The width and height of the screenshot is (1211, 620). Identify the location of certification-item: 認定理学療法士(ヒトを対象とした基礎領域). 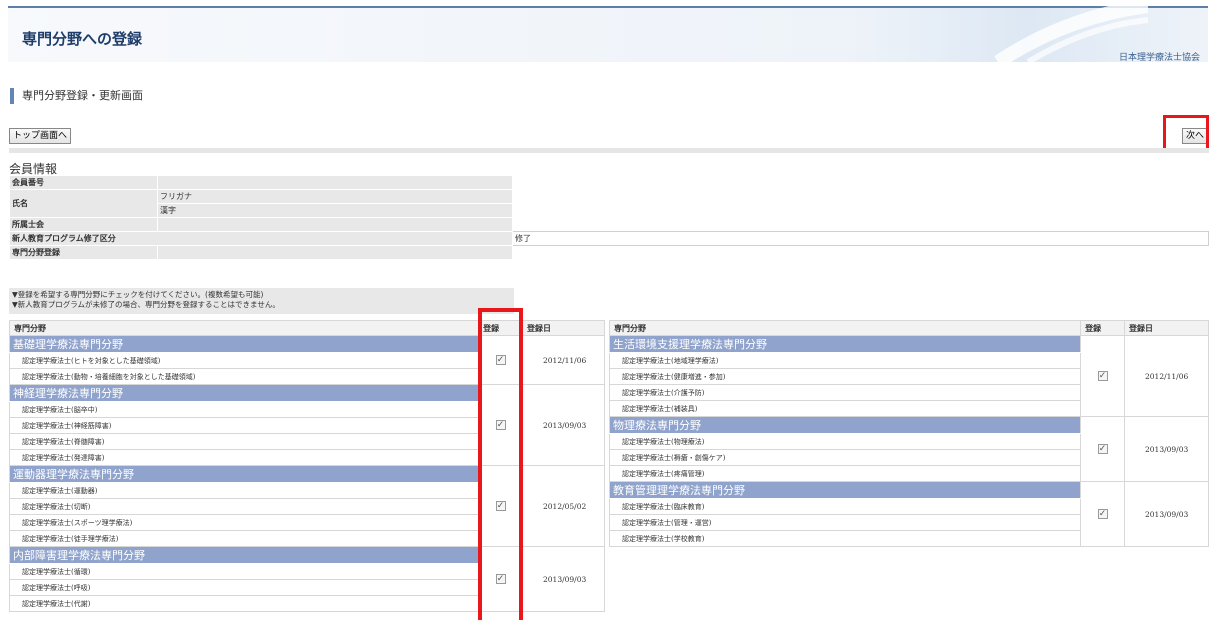
(244, 360).